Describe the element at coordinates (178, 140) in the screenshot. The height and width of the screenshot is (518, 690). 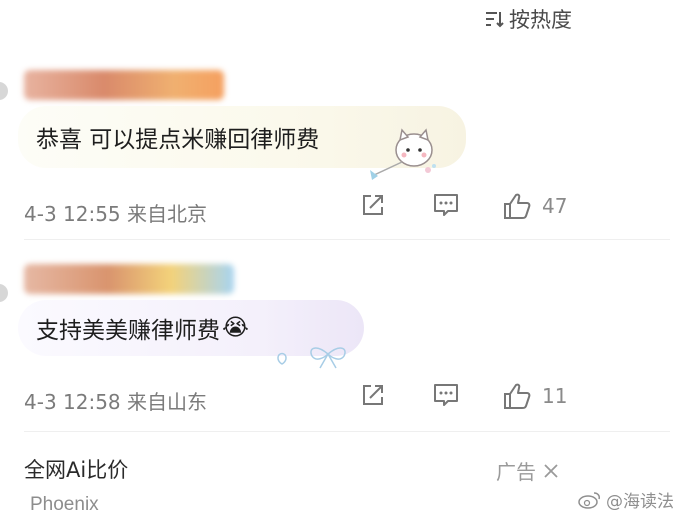
I see `comment-text: 恭喜 可以提点米赚回律师费` at that location.